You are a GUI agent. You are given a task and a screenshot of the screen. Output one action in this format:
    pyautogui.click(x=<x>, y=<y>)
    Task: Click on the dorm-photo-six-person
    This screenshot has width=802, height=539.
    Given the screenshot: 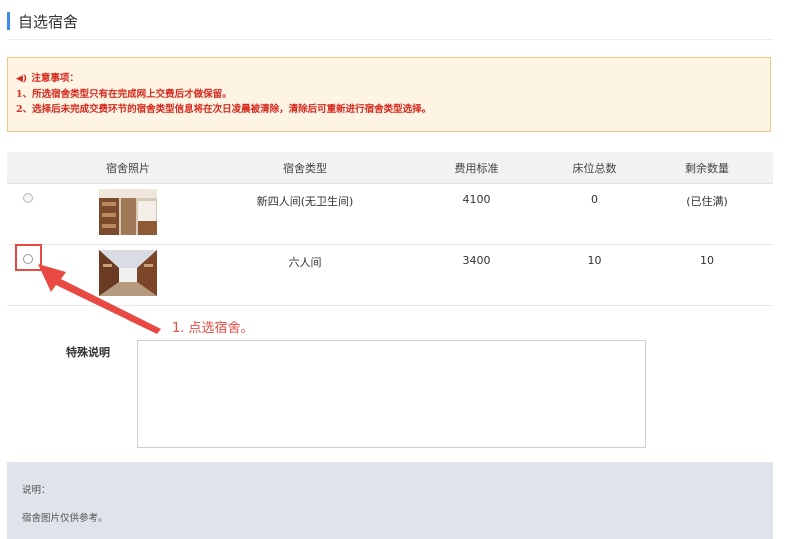 What is the action you would take?
    pyautogui.click(x=128, y=273)
    